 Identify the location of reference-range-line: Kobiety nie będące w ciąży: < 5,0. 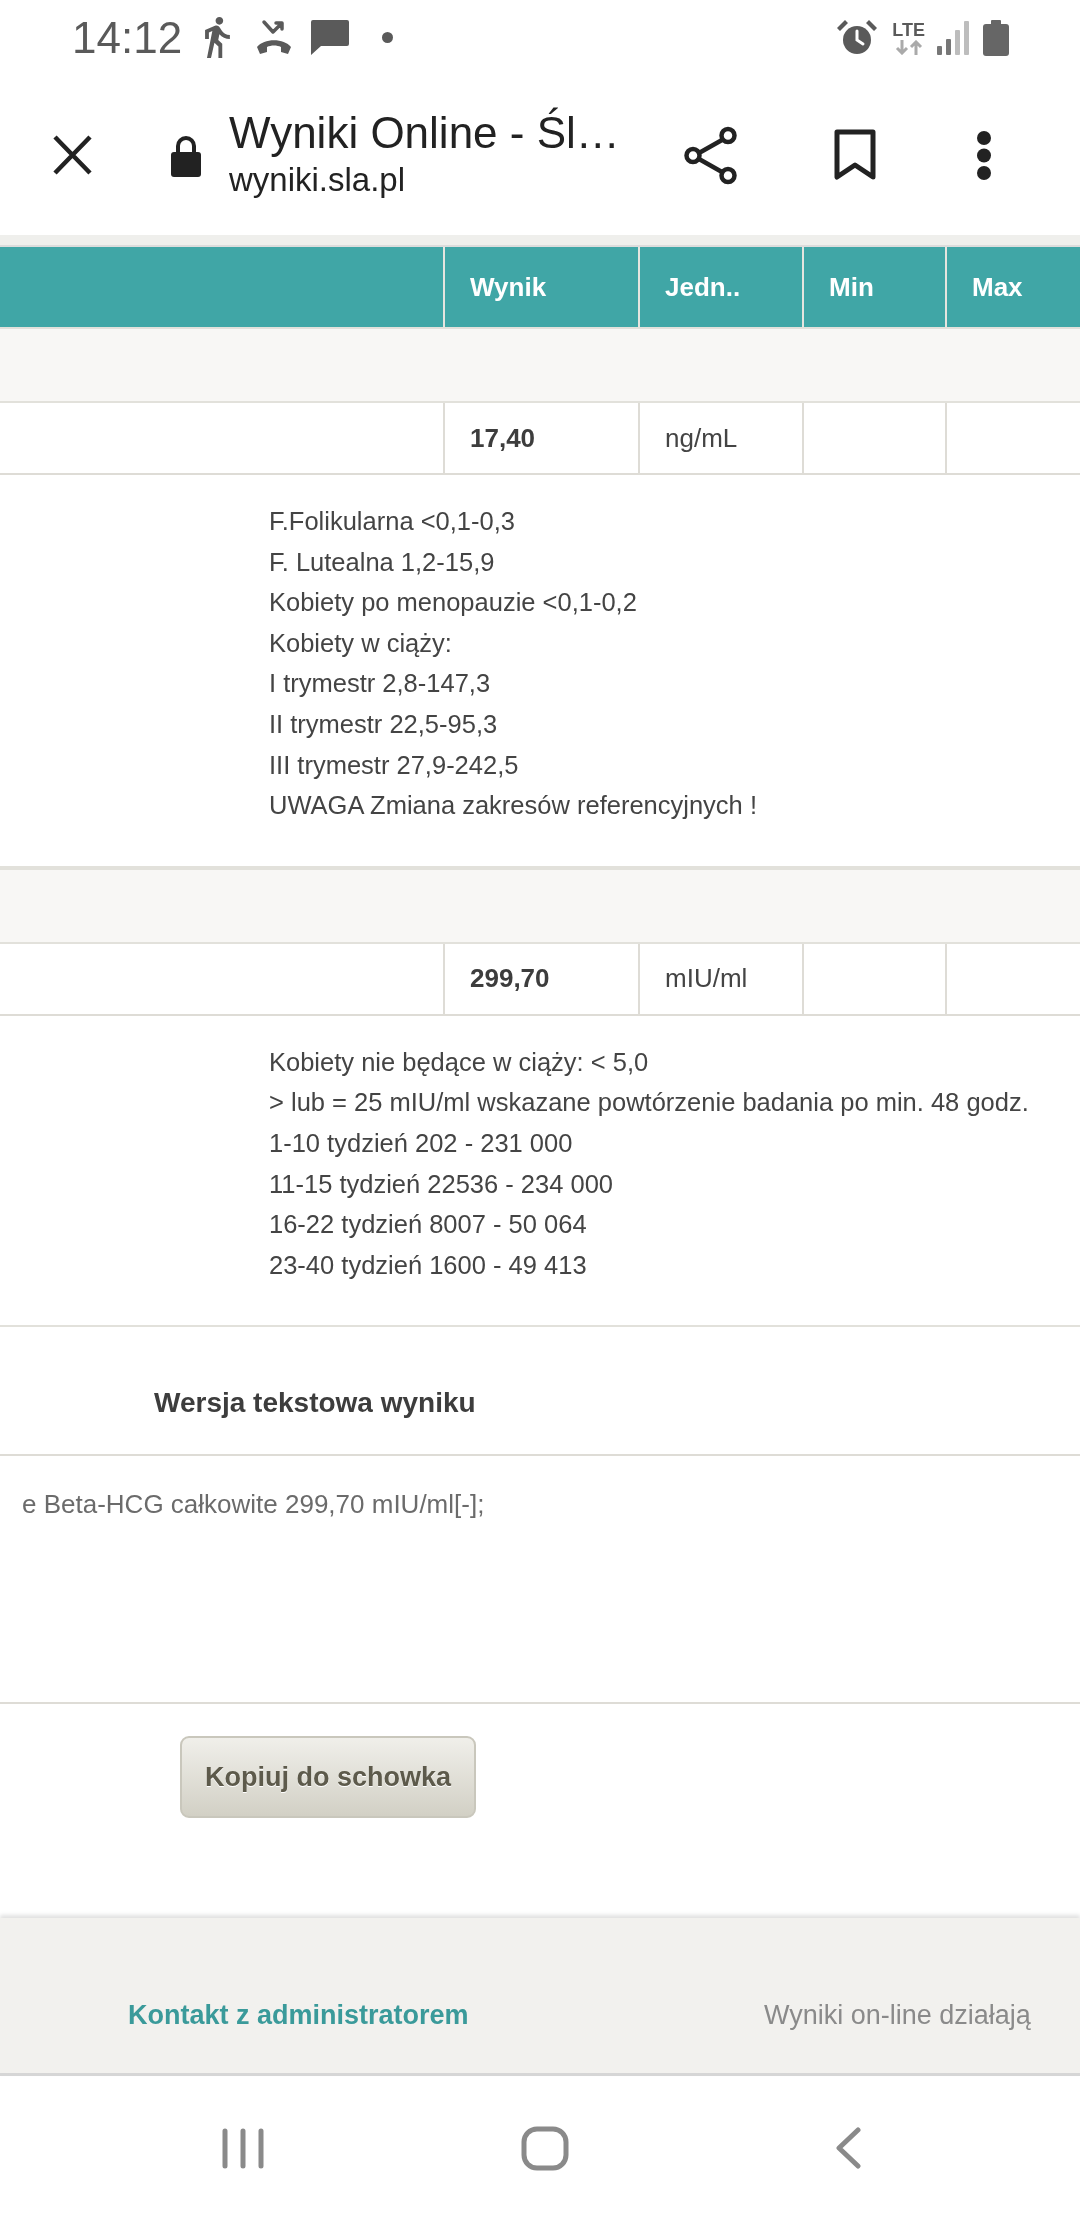
(459, 1062).